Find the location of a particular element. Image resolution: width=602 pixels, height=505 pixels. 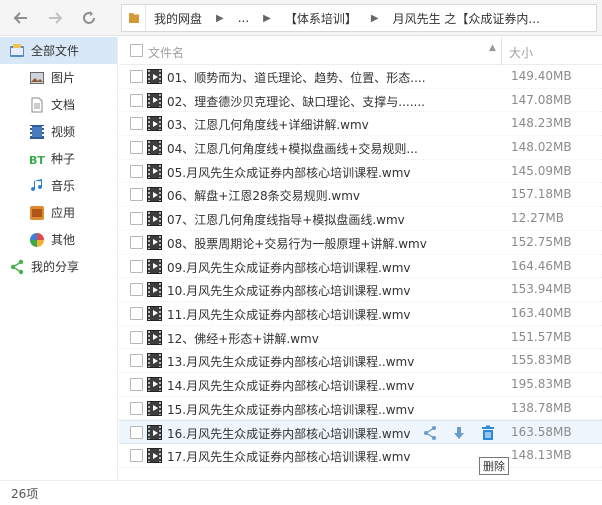

sort-up-icon: ▲ is located at coordinates (492, 48).